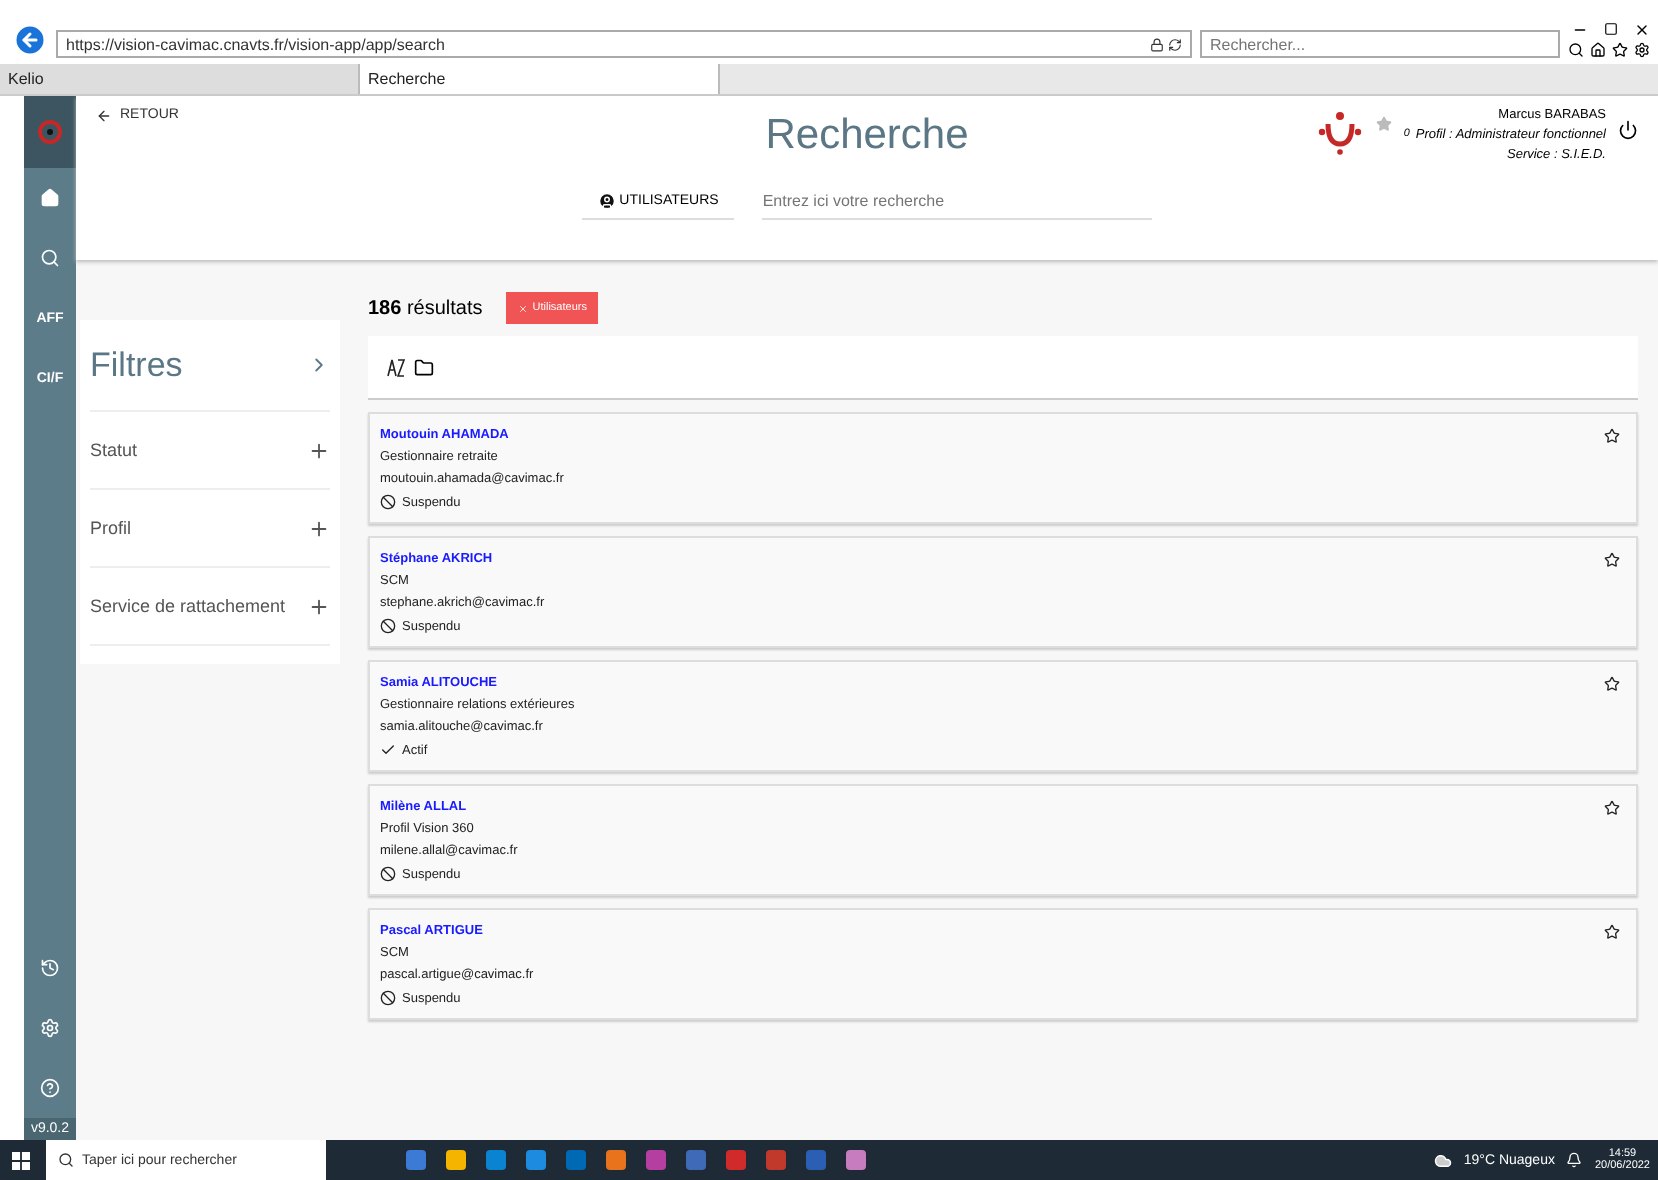 This screenshot has width=1658, height=1180. I want to click on filter-item: Service de rattachement, so click(210, 607).